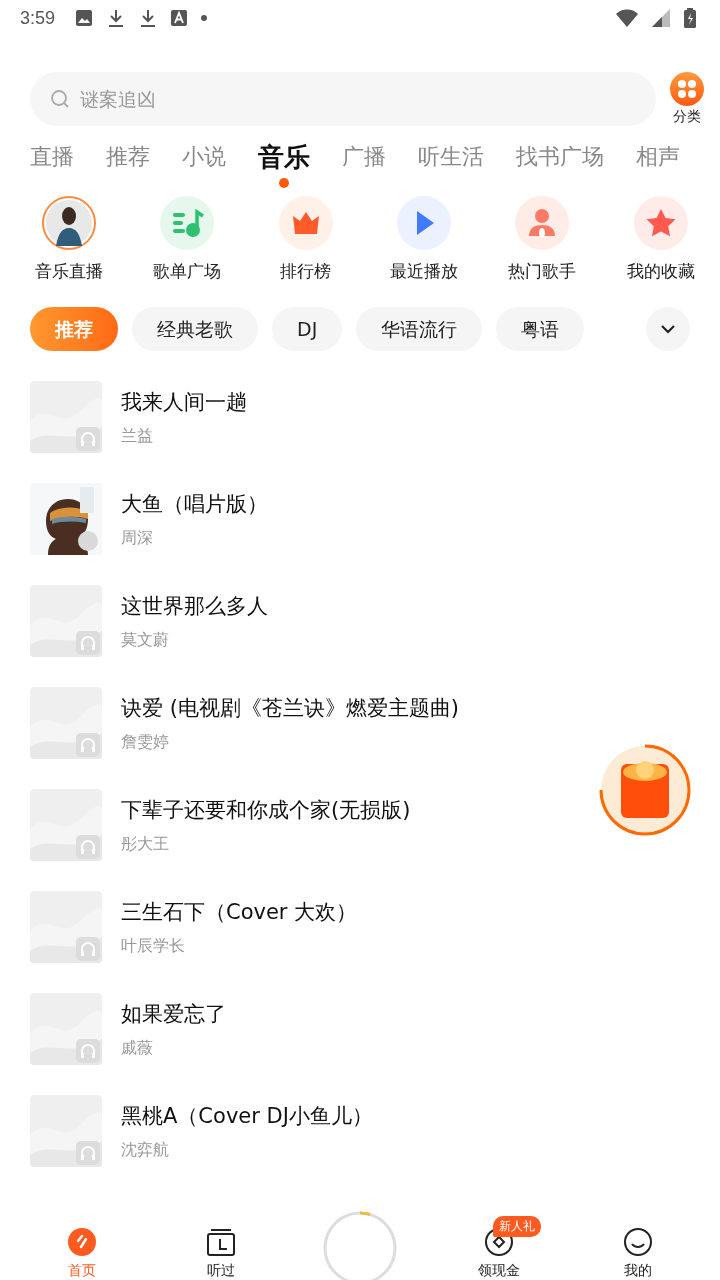 The image size is (720, 1280). Describe the element at coordinates (179, 18) in the screenshot. I see `font-icon` at that location.